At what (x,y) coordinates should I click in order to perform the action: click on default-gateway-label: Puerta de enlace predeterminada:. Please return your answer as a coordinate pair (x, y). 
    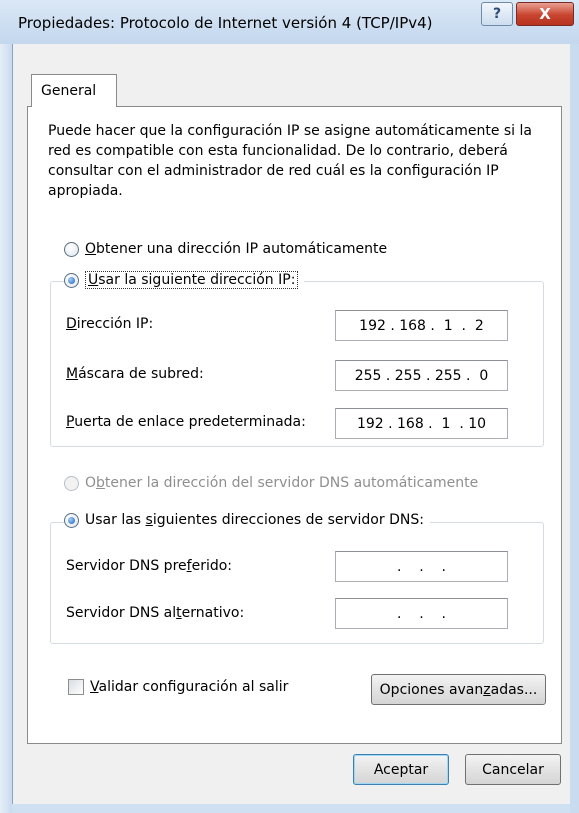
    Looking at the image, I should click on (186, 422).